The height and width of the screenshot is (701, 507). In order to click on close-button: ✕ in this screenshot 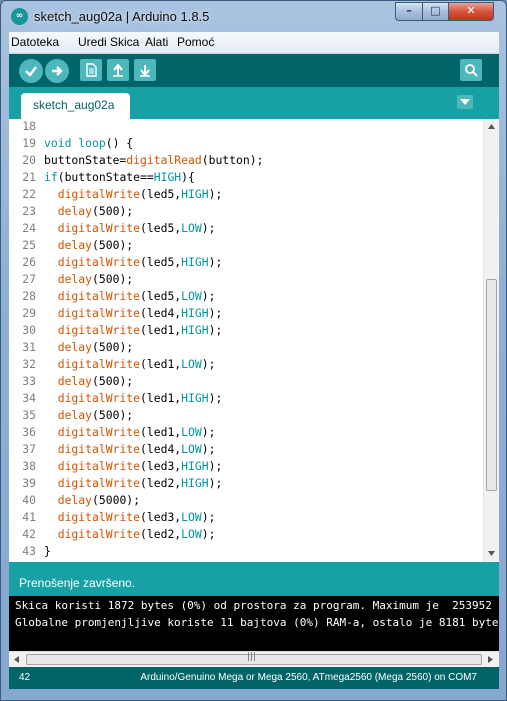, I will do `click(471, 11)`.